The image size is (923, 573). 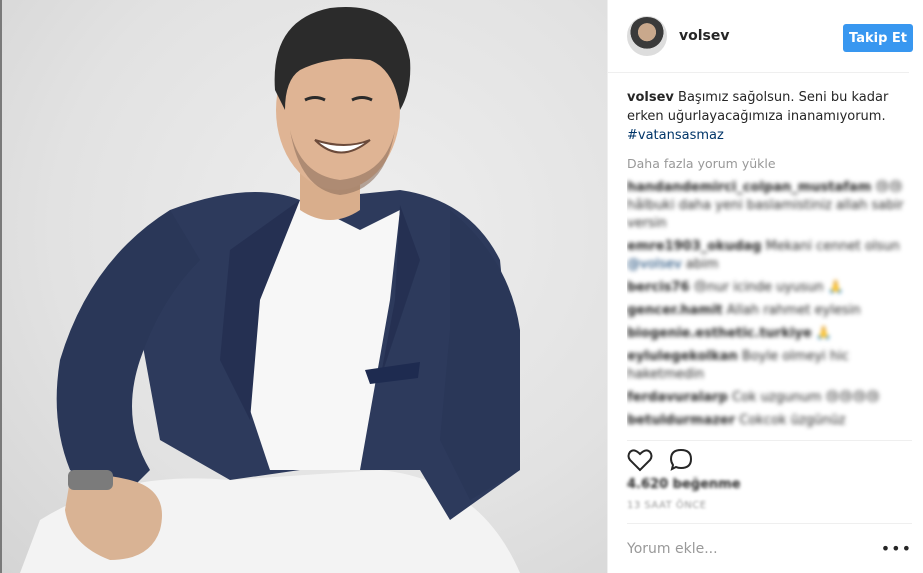 I want to click on mention-link: @volsev, so click(x=654, y=264).